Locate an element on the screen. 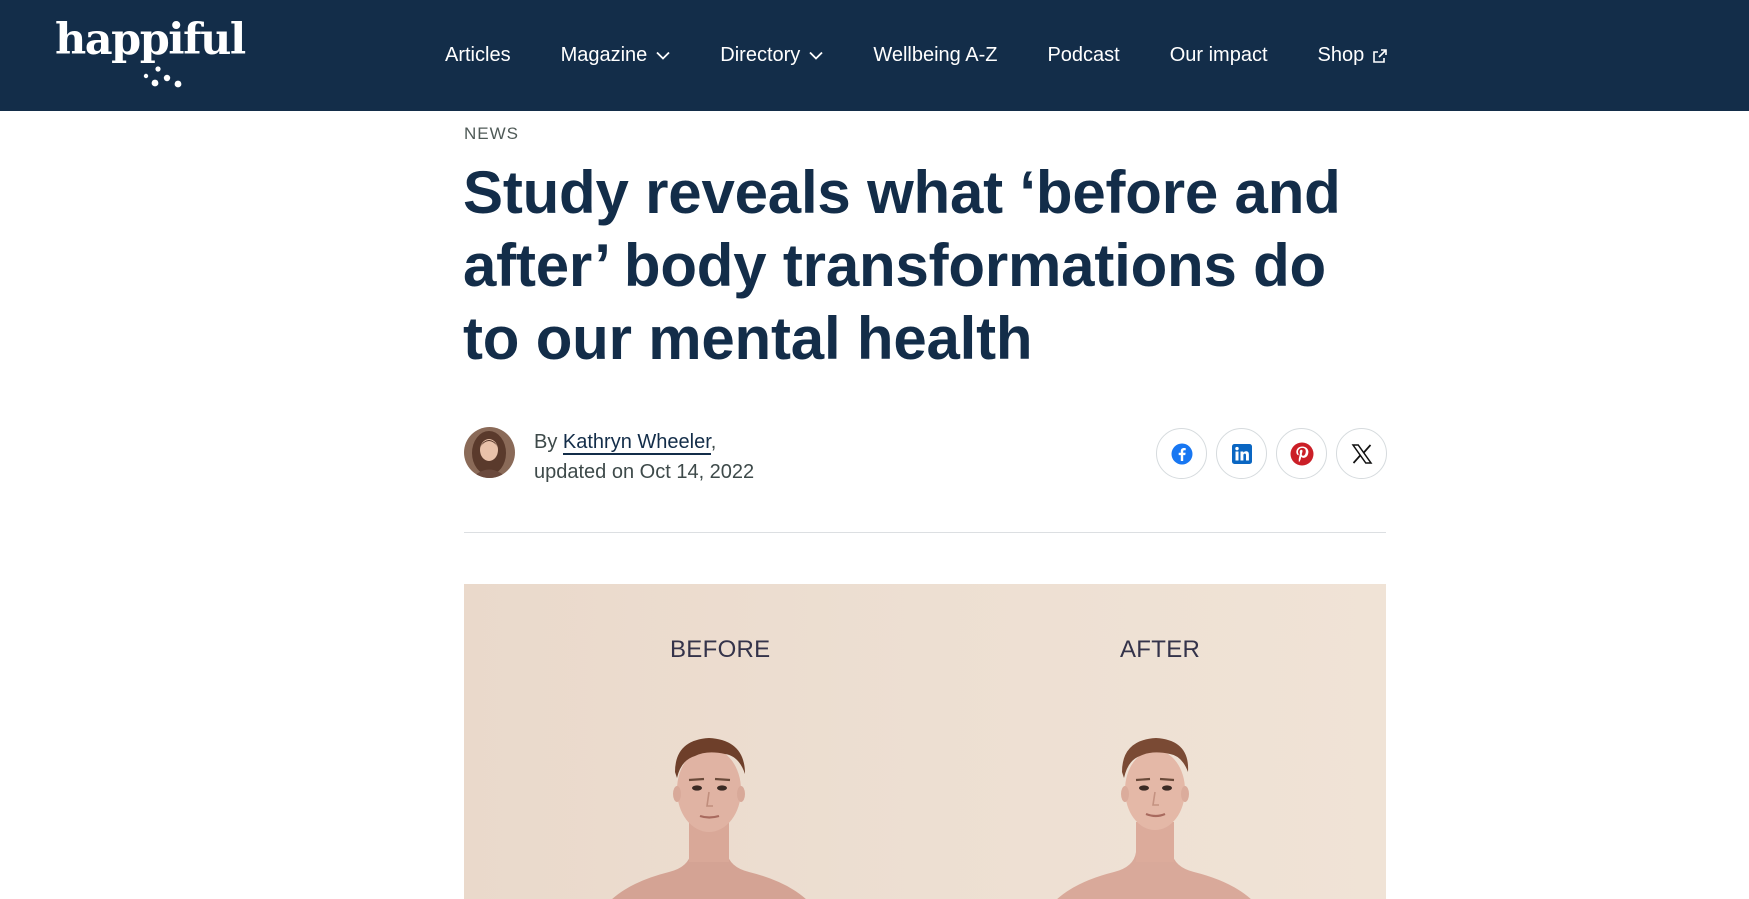  nav-podcast: Podcast is located at coordinates (1083, 55).